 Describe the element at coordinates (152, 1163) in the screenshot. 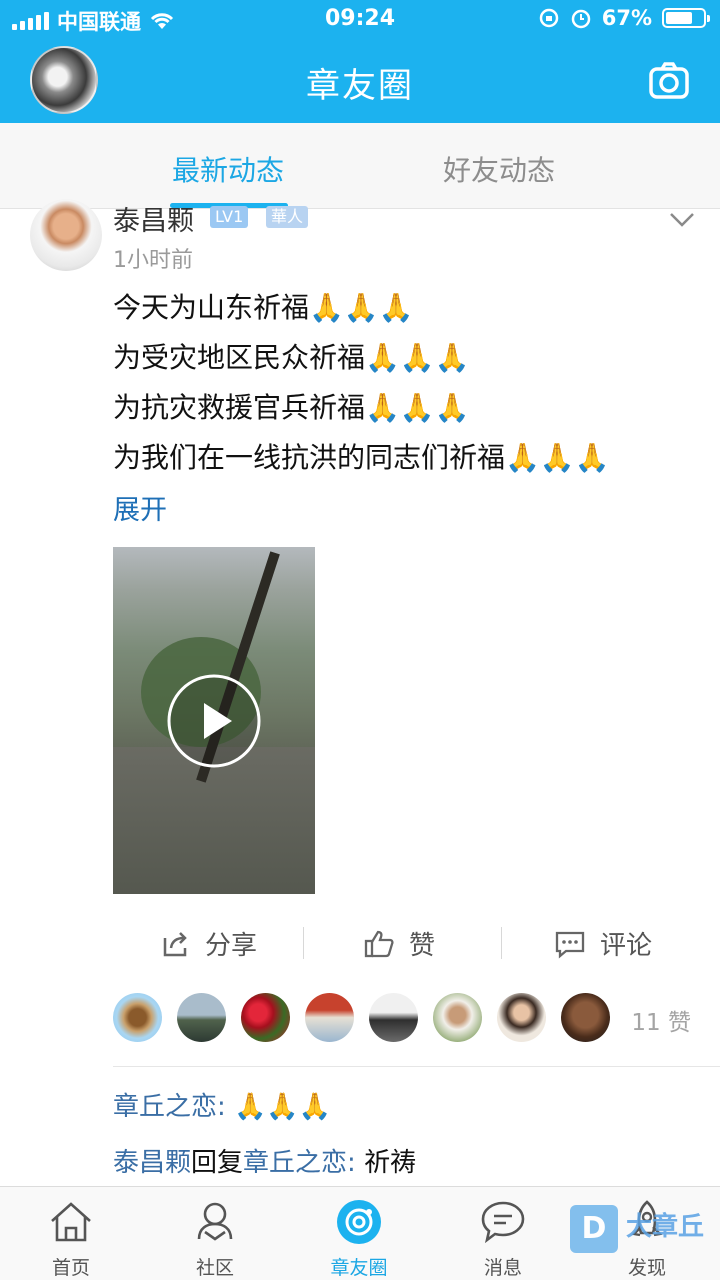

I see `comment-author: 泰昌颗` at that location.